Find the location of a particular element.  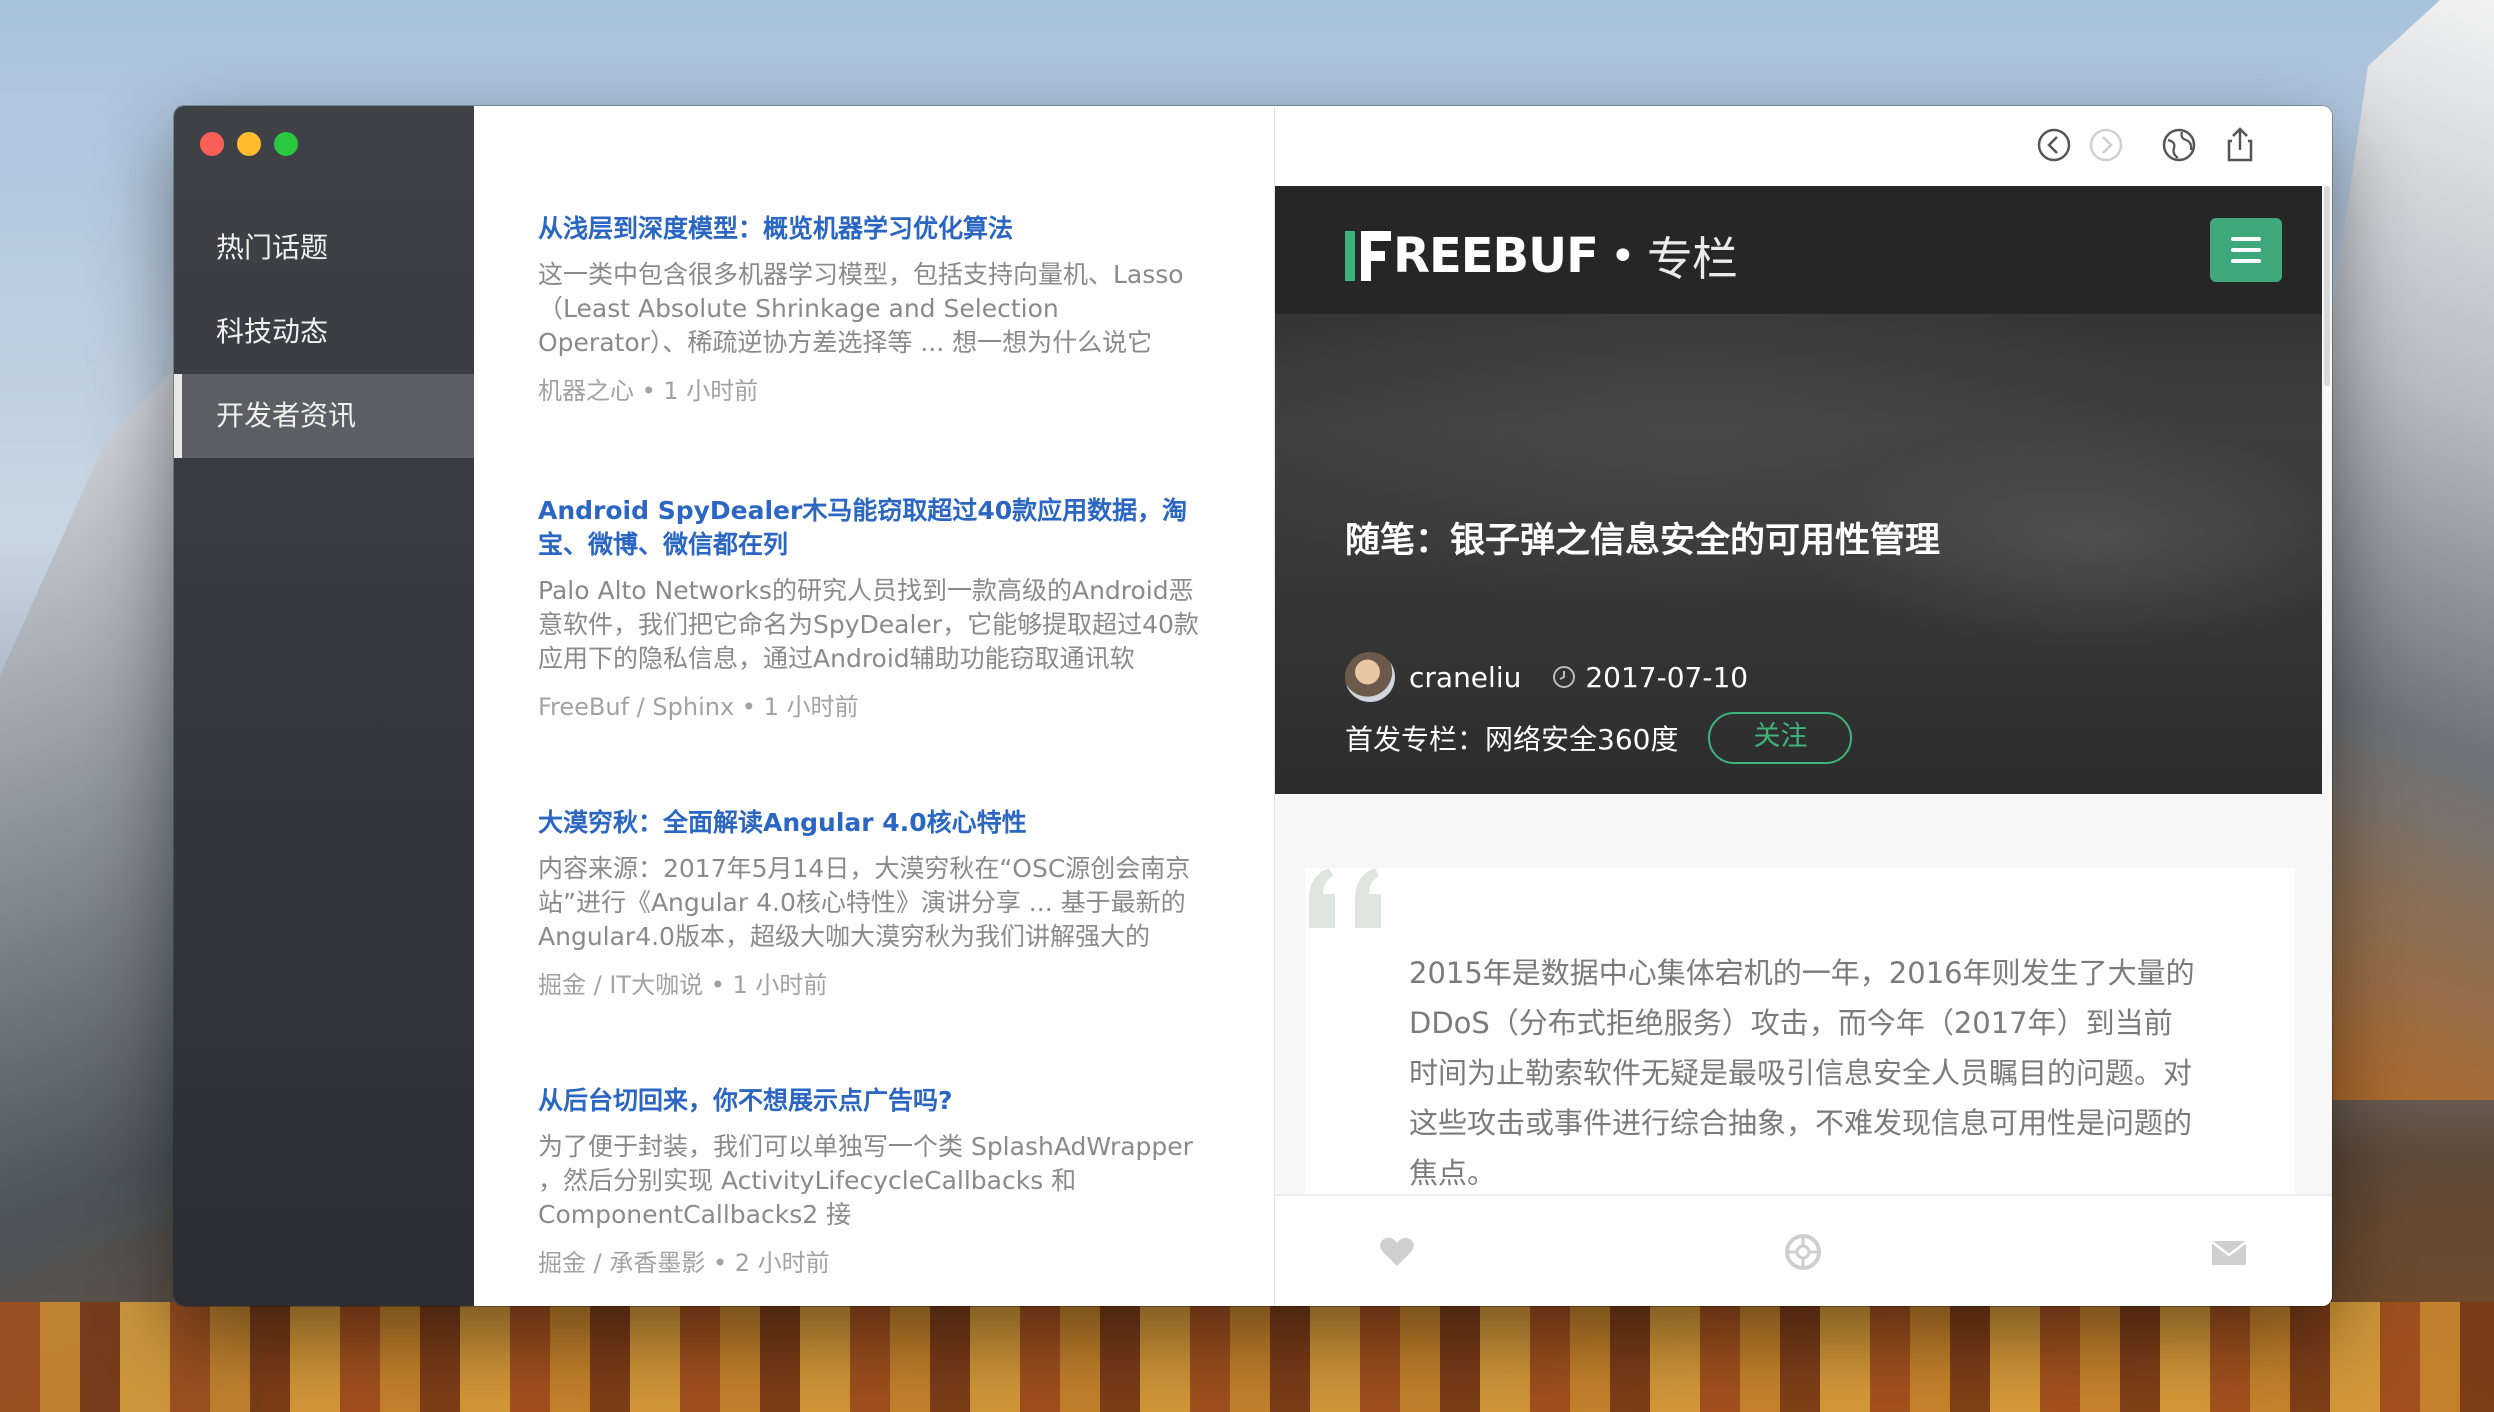

clock-icon is located at coordinates (1564, 677).